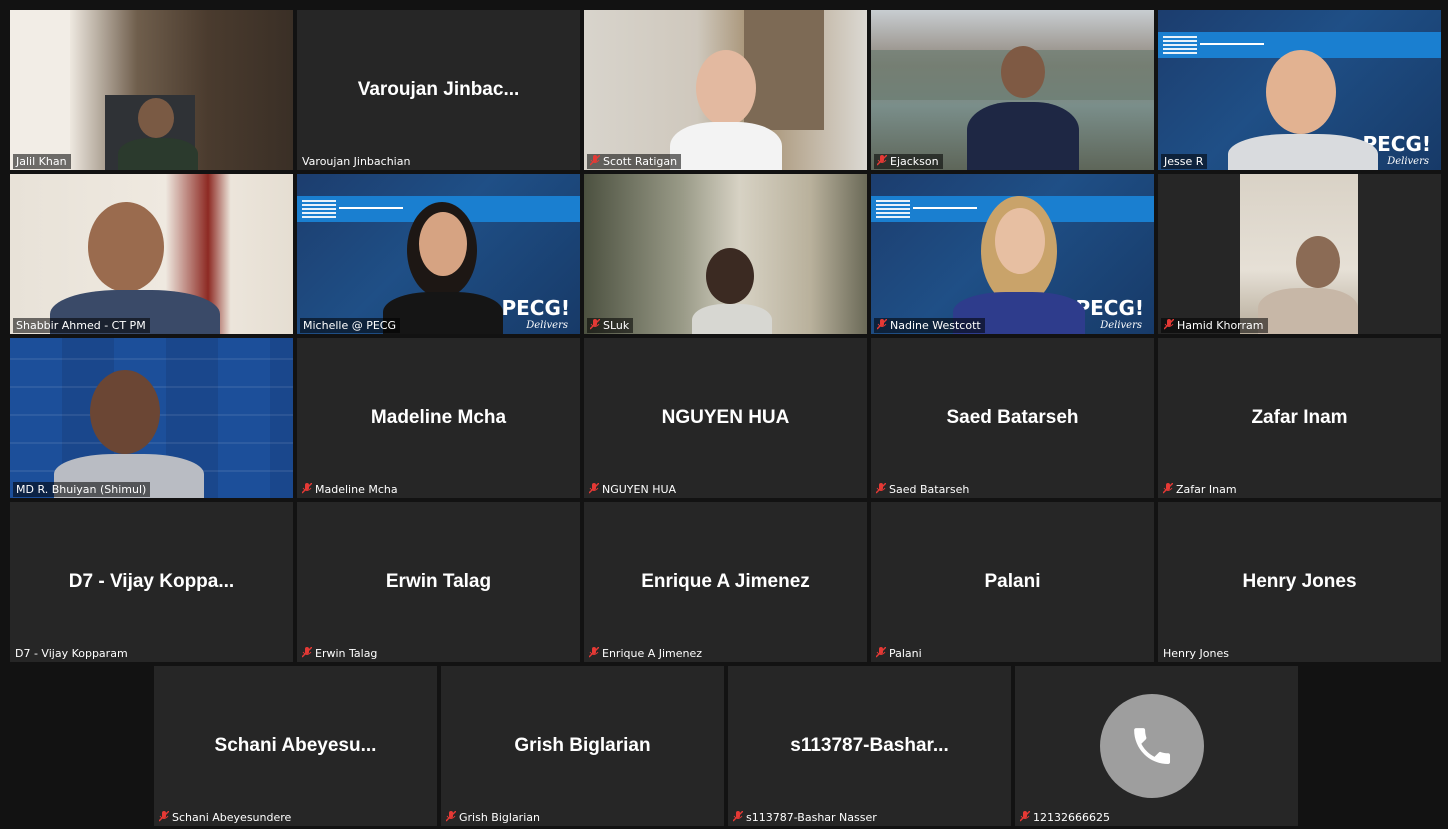  I want to click on participant-display-name: NGUYEN HUA, so click(725, 417).